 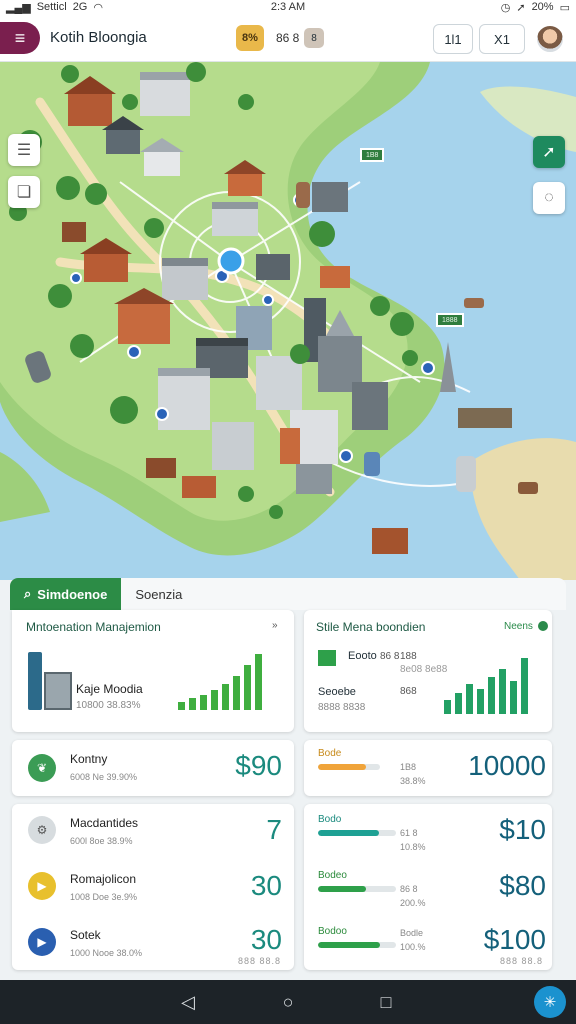 What do you see at coordinates (24, 150) in the screenshot?
I see `layers-button: ☰` at bounding box center [24, 150].